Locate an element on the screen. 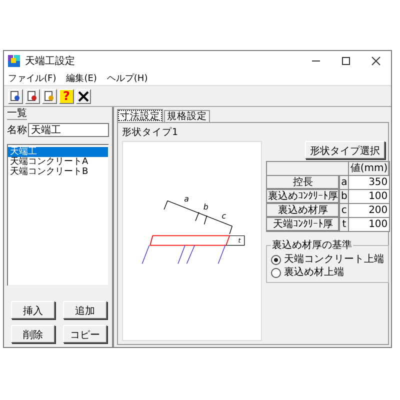 The image size is (400, 400). panel-title: 一覧 is located at coordinates (17, 114).